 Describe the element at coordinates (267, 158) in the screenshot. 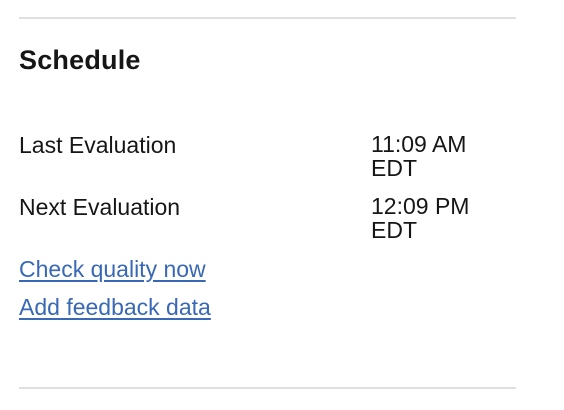

I see `last-evaluation-row: Last Evaluation 11:09 AM EDT` at that location.